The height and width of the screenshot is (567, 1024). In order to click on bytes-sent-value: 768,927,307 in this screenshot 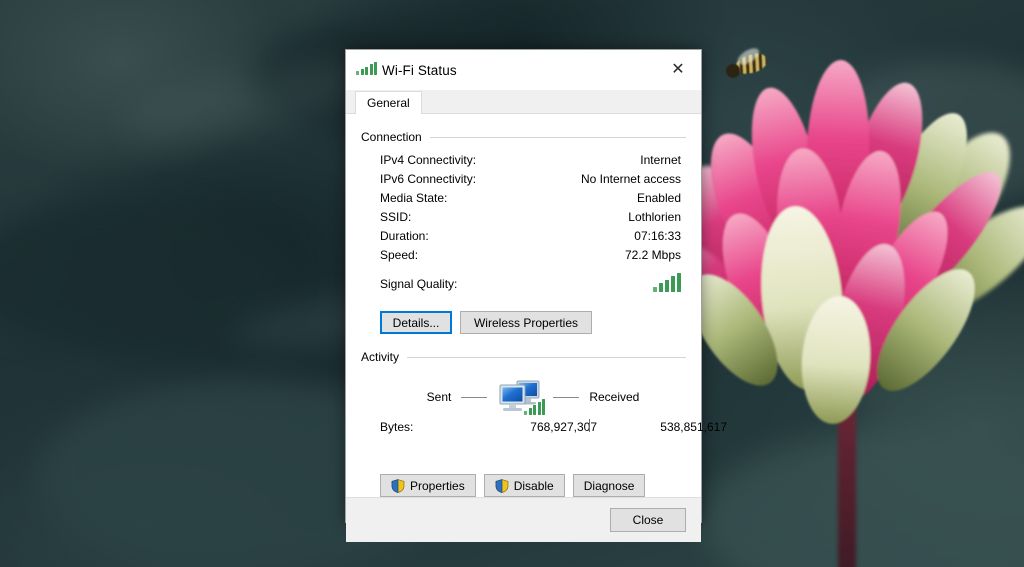, I will do `click(563, 427)`.